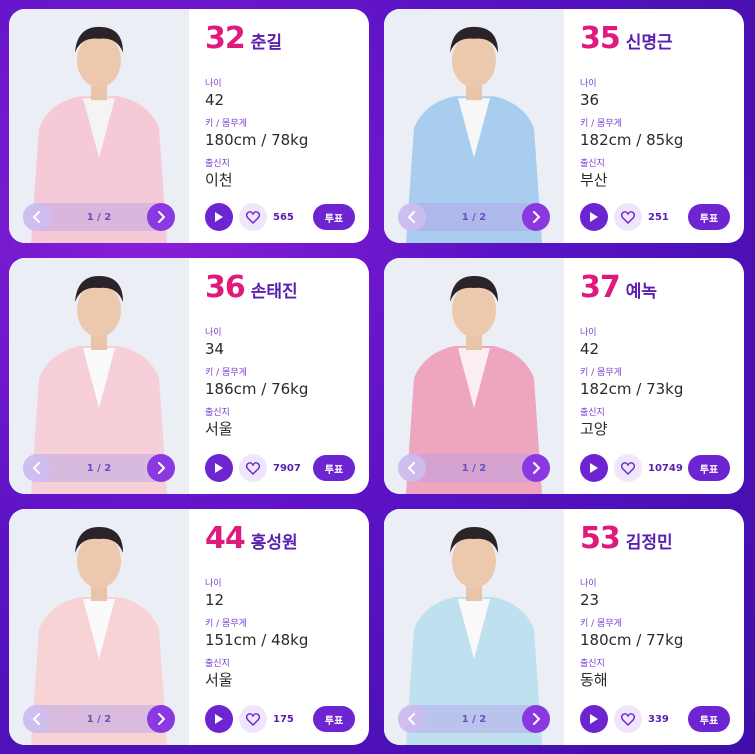 This screenshot has width=755, height=754. I want to click on like-count: 7907, so click(287, 468).